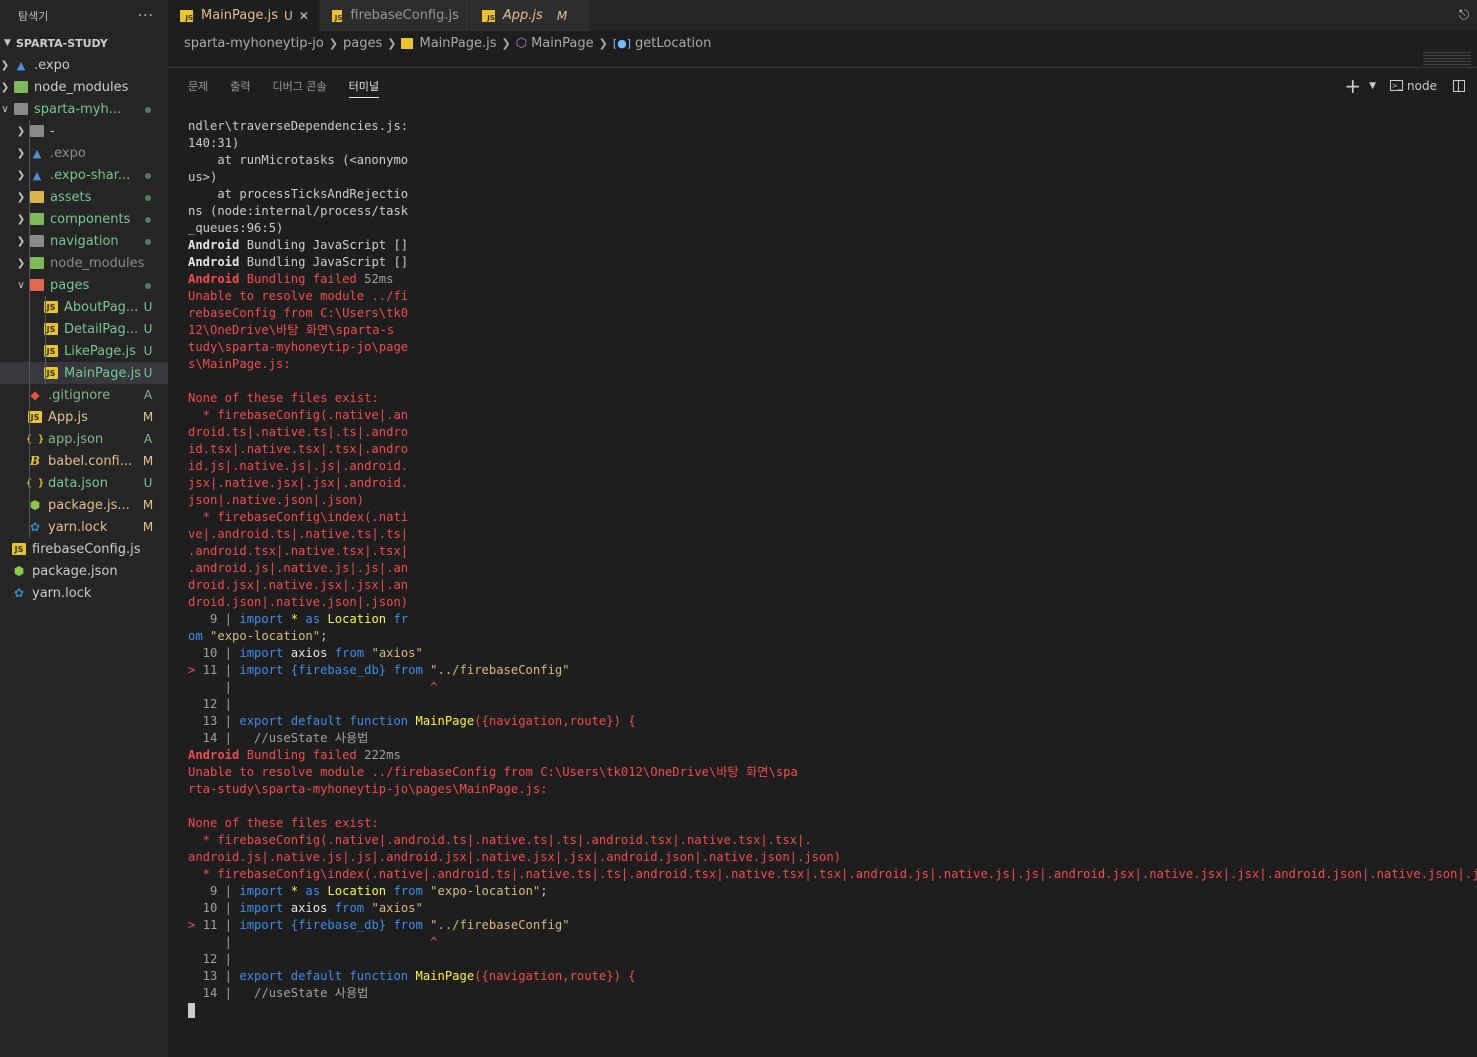  I want to click on terminal-text: 222ms, so click(382, 755).